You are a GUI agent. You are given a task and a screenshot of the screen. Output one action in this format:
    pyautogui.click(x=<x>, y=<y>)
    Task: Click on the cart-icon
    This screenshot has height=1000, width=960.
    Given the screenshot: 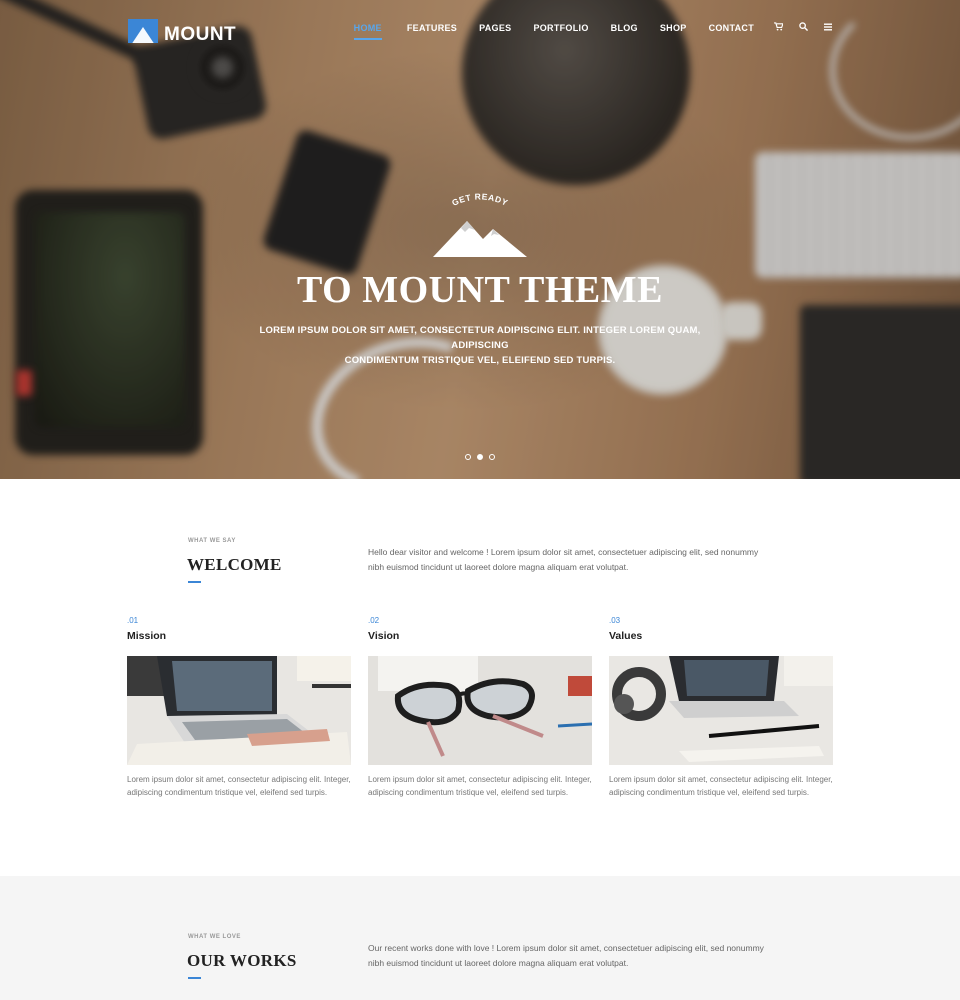 What is the action you would take?
    pyautogui.click(x=779, y=27)
    